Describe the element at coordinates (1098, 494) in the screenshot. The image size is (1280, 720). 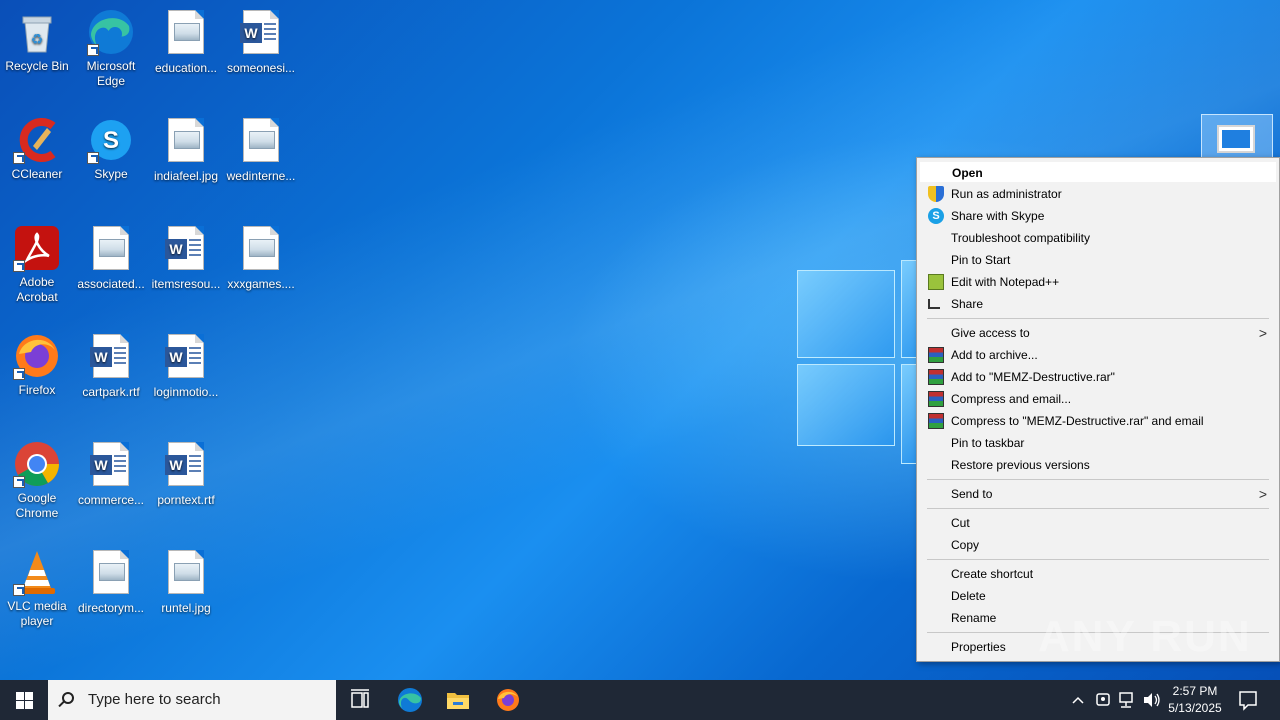
I see `menu-item-send-to: Send to >` at that location.